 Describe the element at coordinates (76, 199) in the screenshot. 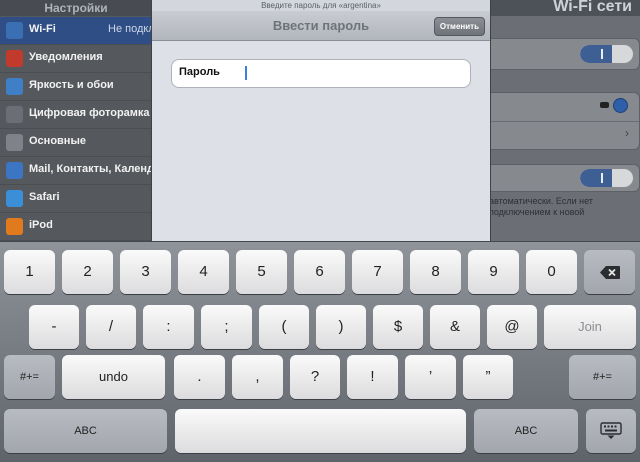

I see `sidebar-item-safari: Safari` at that location.